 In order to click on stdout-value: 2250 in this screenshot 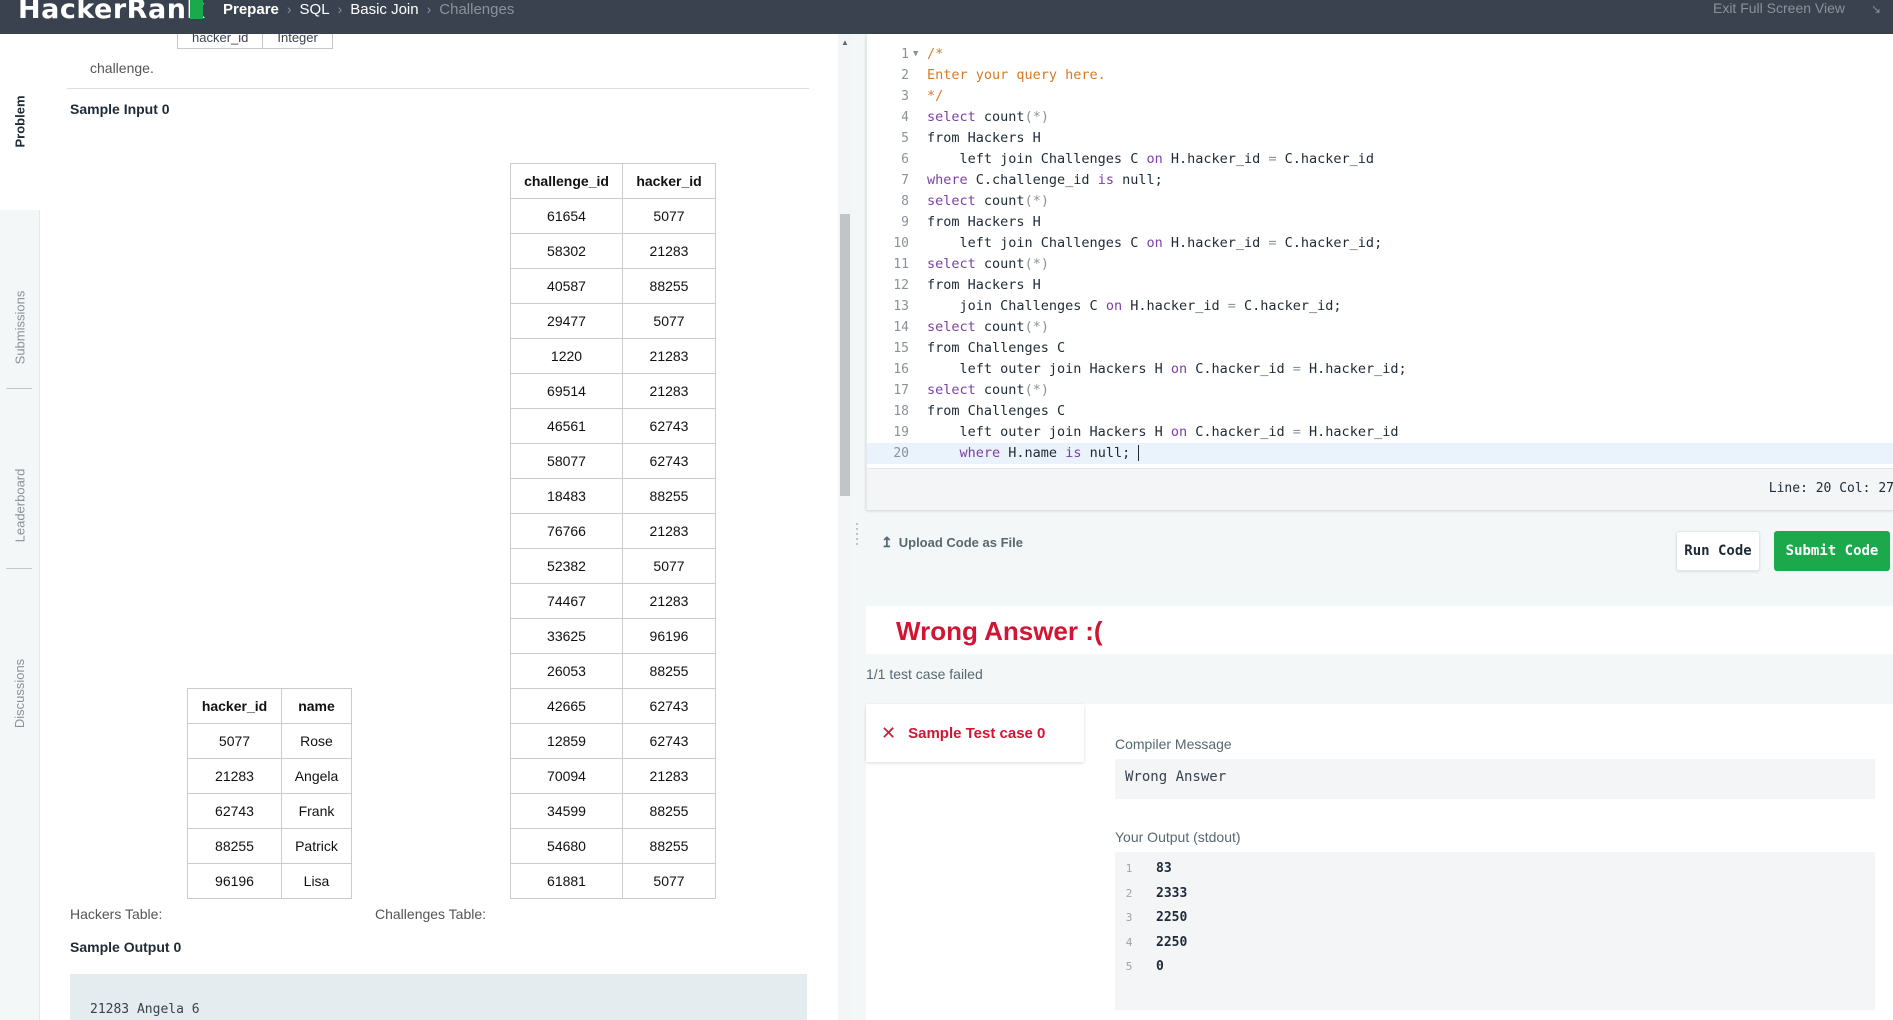, I will do `click(1172, 942)`.